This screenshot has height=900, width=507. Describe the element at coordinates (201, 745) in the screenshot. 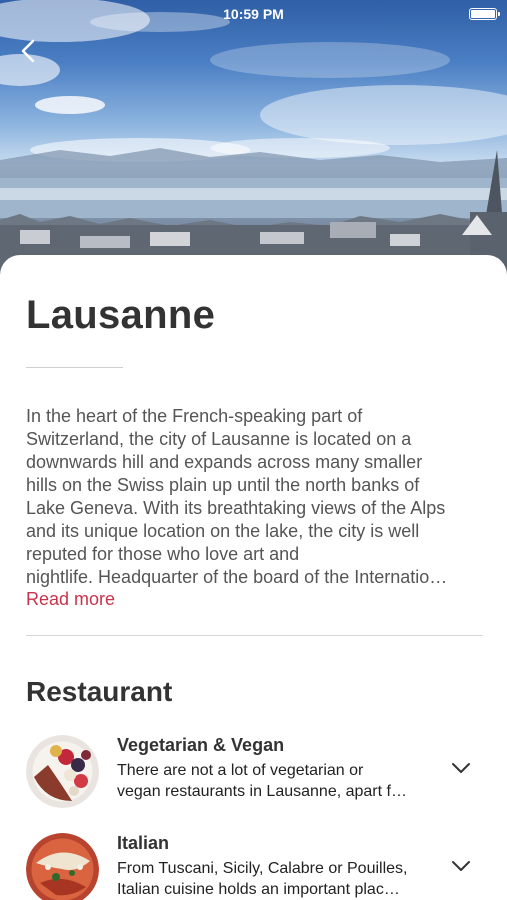

I see `restaurant-item-title: Vegetarian & Vegan` at that location.